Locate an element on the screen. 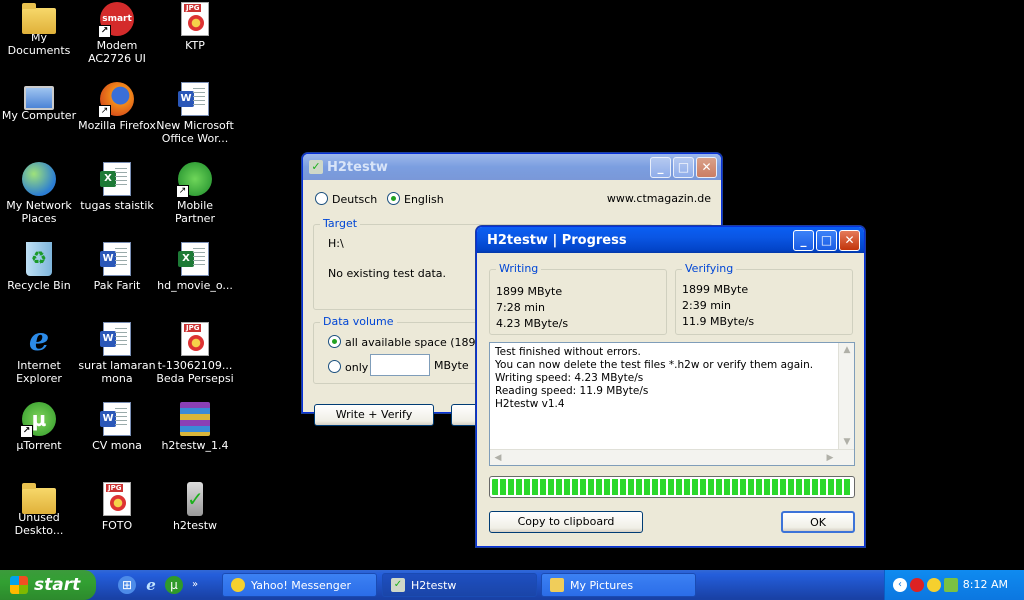 The image size is (1024, 600). icon-label: Recycle Bin is located at coordinates (39, 285).